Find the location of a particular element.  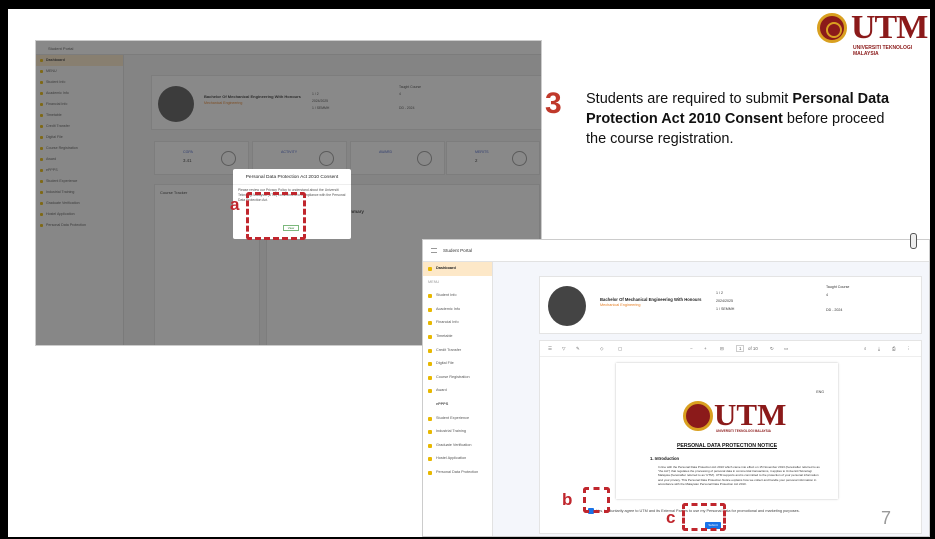

pdf-section-heading: 1. Introduction is located at coordinates (665, 458).